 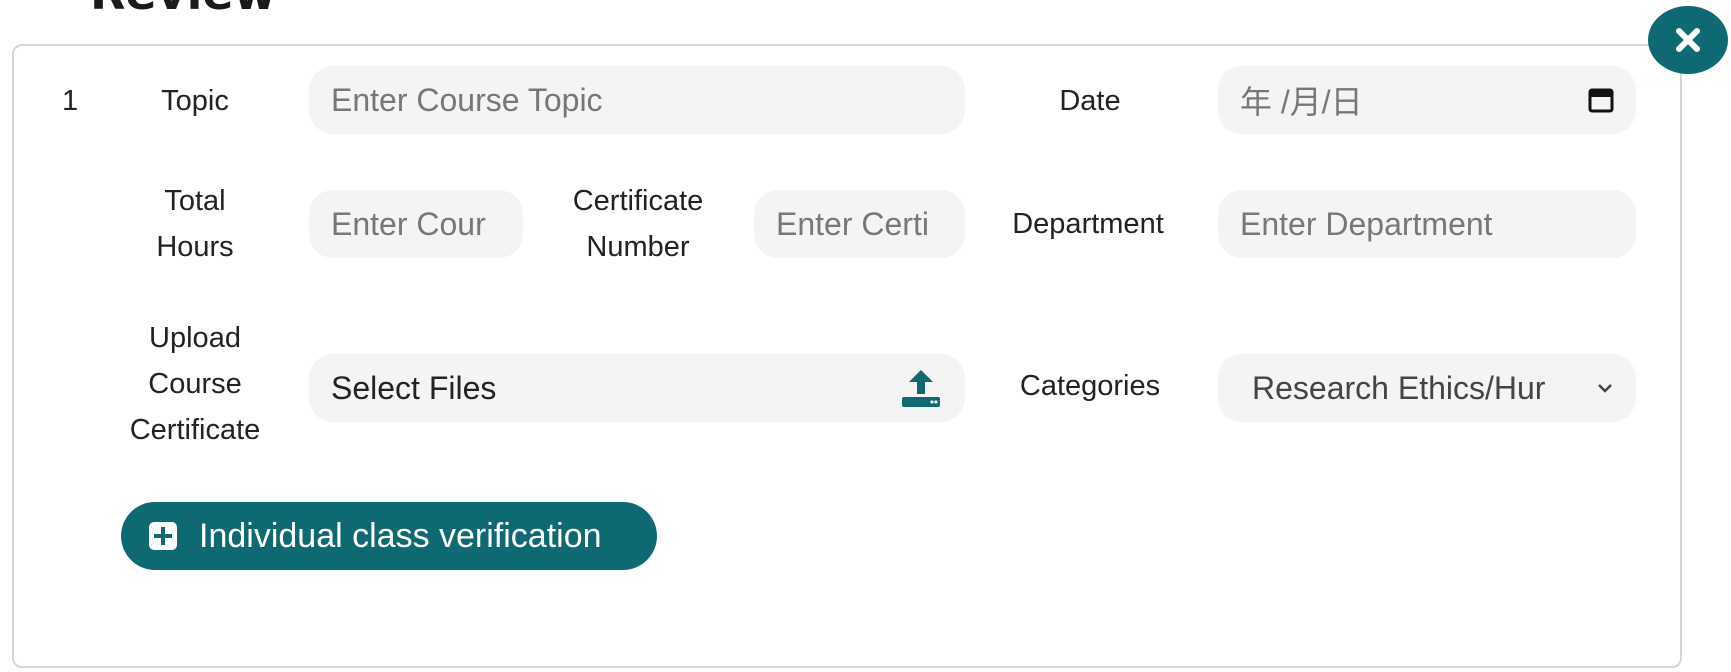 I want to click on row-index: 1, so click(x=70, y=101).